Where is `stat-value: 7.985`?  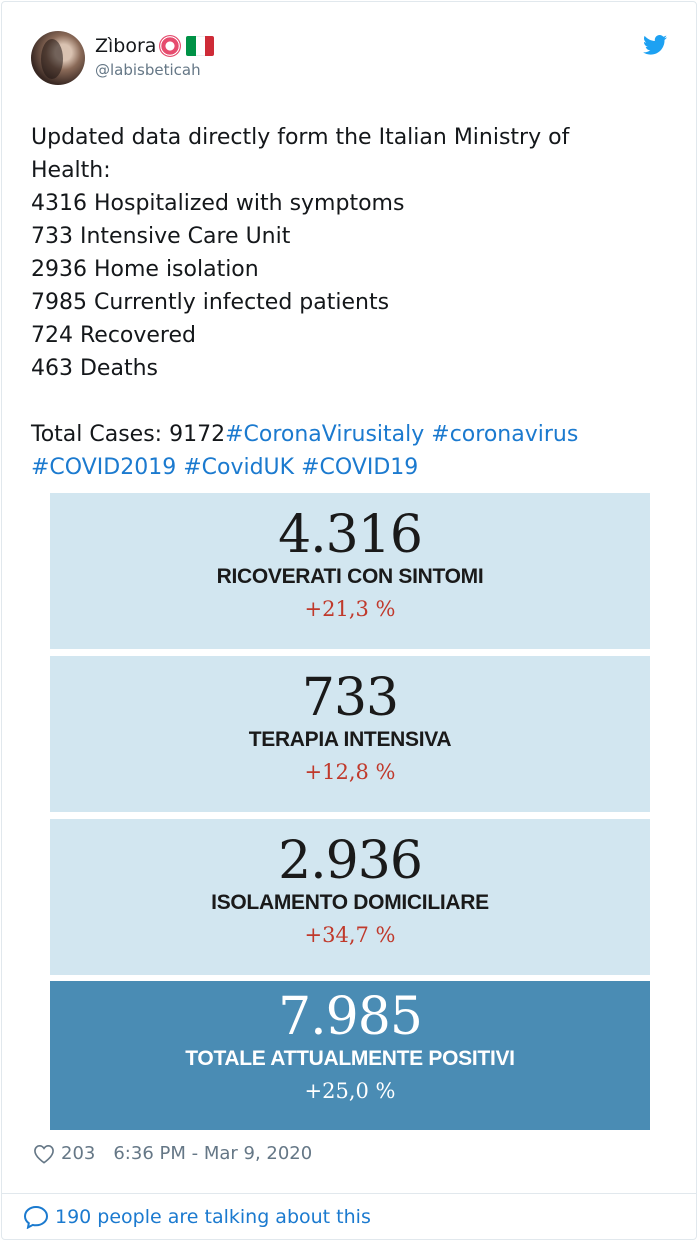
stat-value: 7.985 is located at coordinates (350, 1017).